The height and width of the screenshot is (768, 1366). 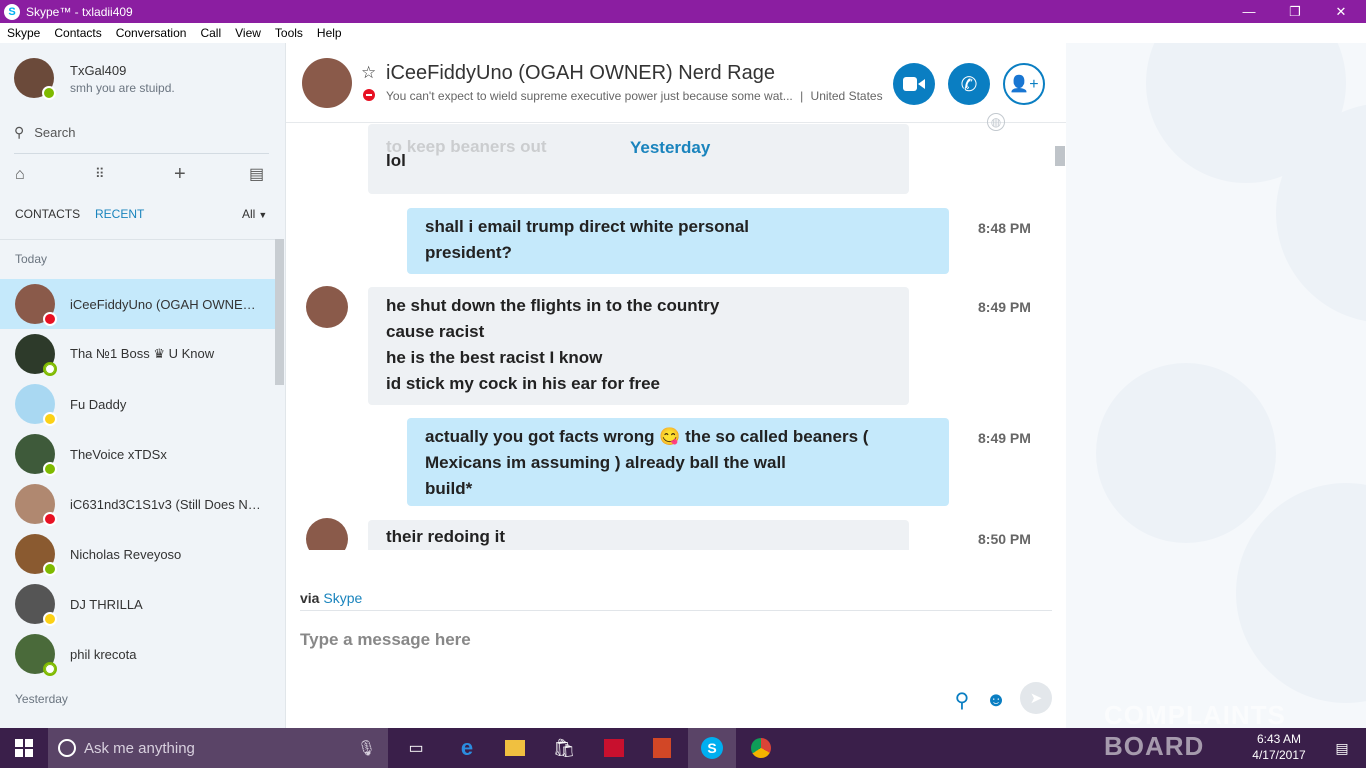 What do you see at coordinates (329, 33) in the screenshot?
I see `menu-help: Help` at bounding box center [329, 33].